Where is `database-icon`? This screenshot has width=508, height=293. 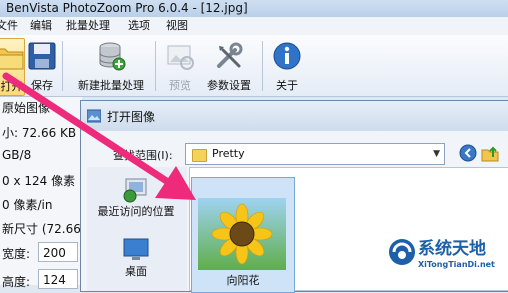
database-icon is located at coordinates (112, 56).